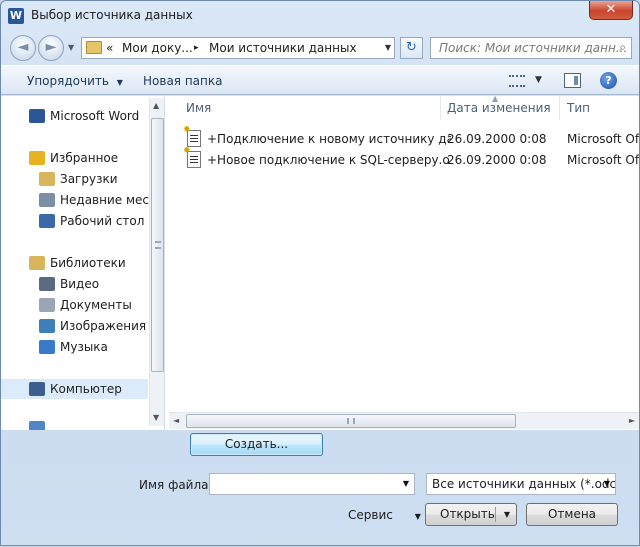 The height and width of the screenshot is (547, 640). What do you see at coordinates (88, 263) in the screenshot?
I see `sidebar-item-label: Библиотеки` at bounding box center [88, 263].